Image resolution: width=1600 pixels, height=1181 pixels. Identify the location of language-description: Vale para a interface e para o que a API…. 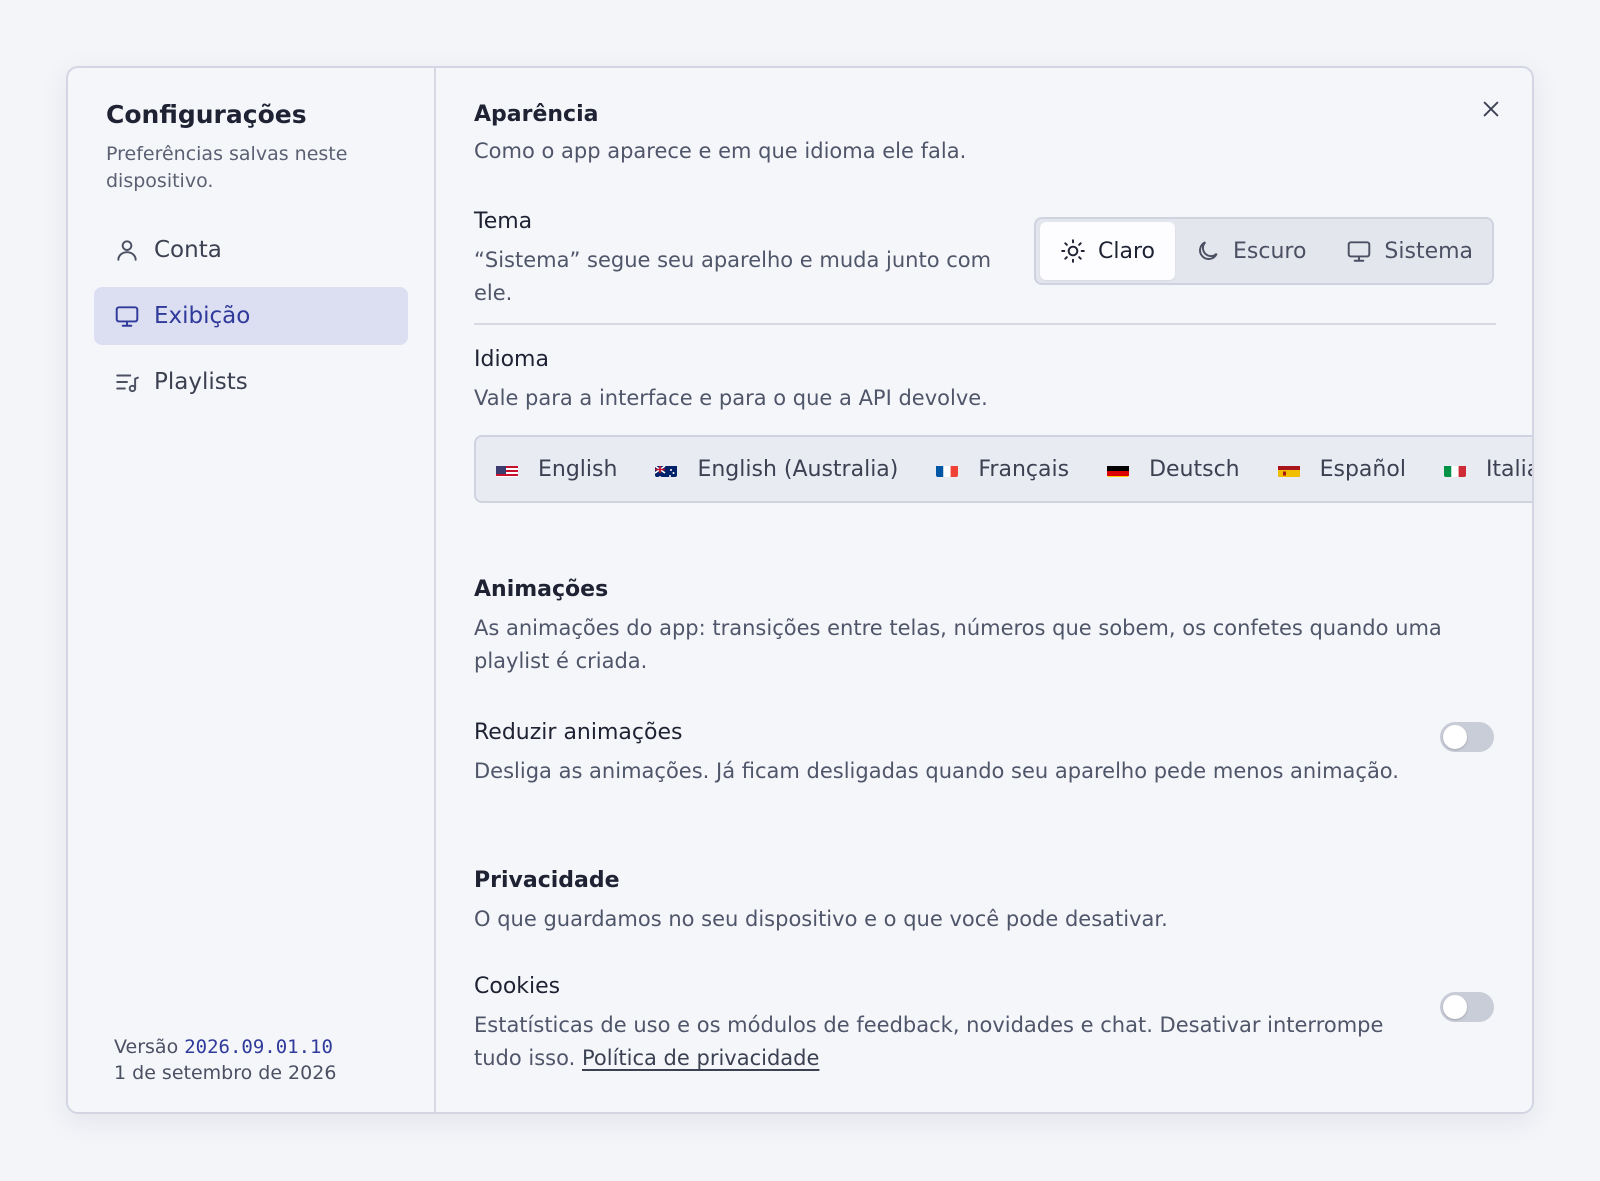
(731, 398).